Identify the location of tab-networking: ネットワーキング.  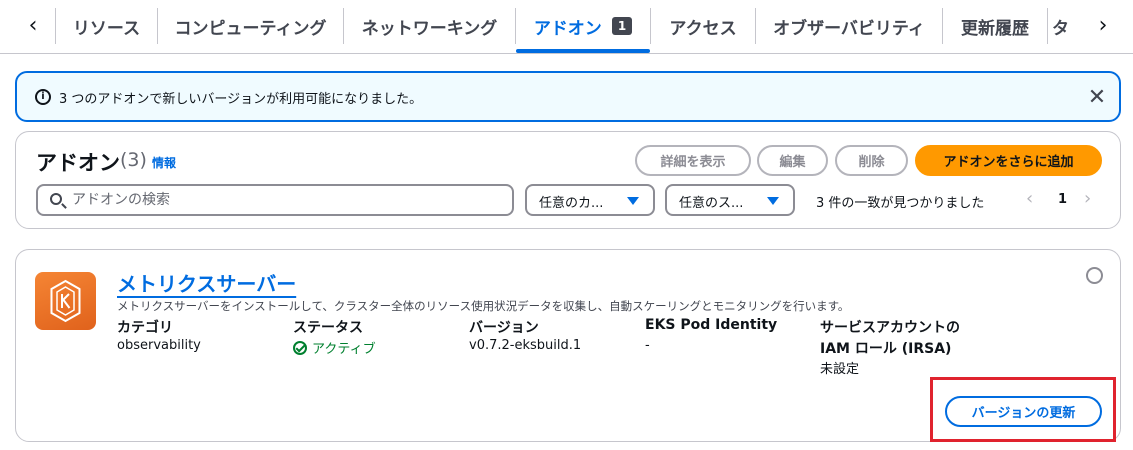
(429, 26).